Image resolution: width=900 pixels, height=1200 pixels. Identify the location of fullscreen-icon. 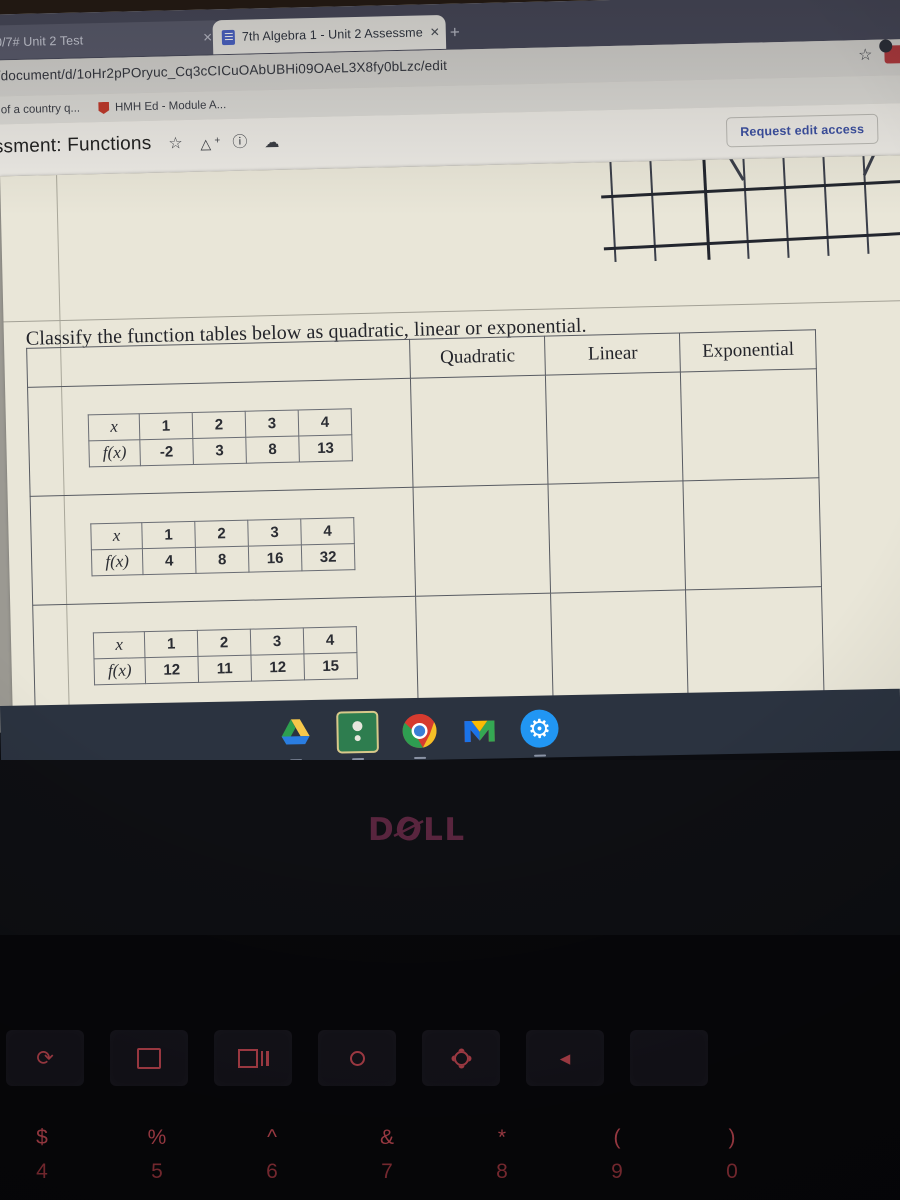
(149, 1058).